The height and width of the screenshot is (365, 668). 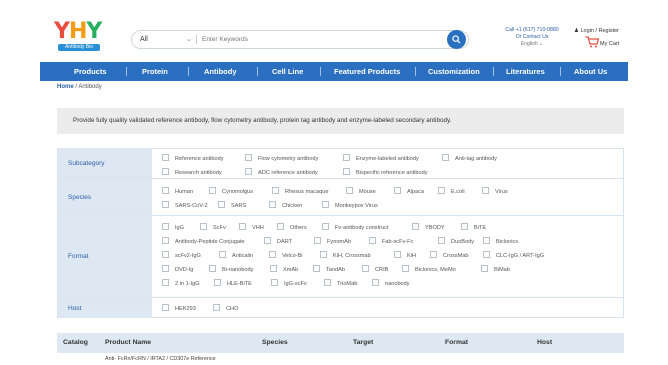 What do you see at coordinates (345, 255) in the screenshot?
I see `filter-option: KiH, Crossmab` at bounding box center [345, 255].